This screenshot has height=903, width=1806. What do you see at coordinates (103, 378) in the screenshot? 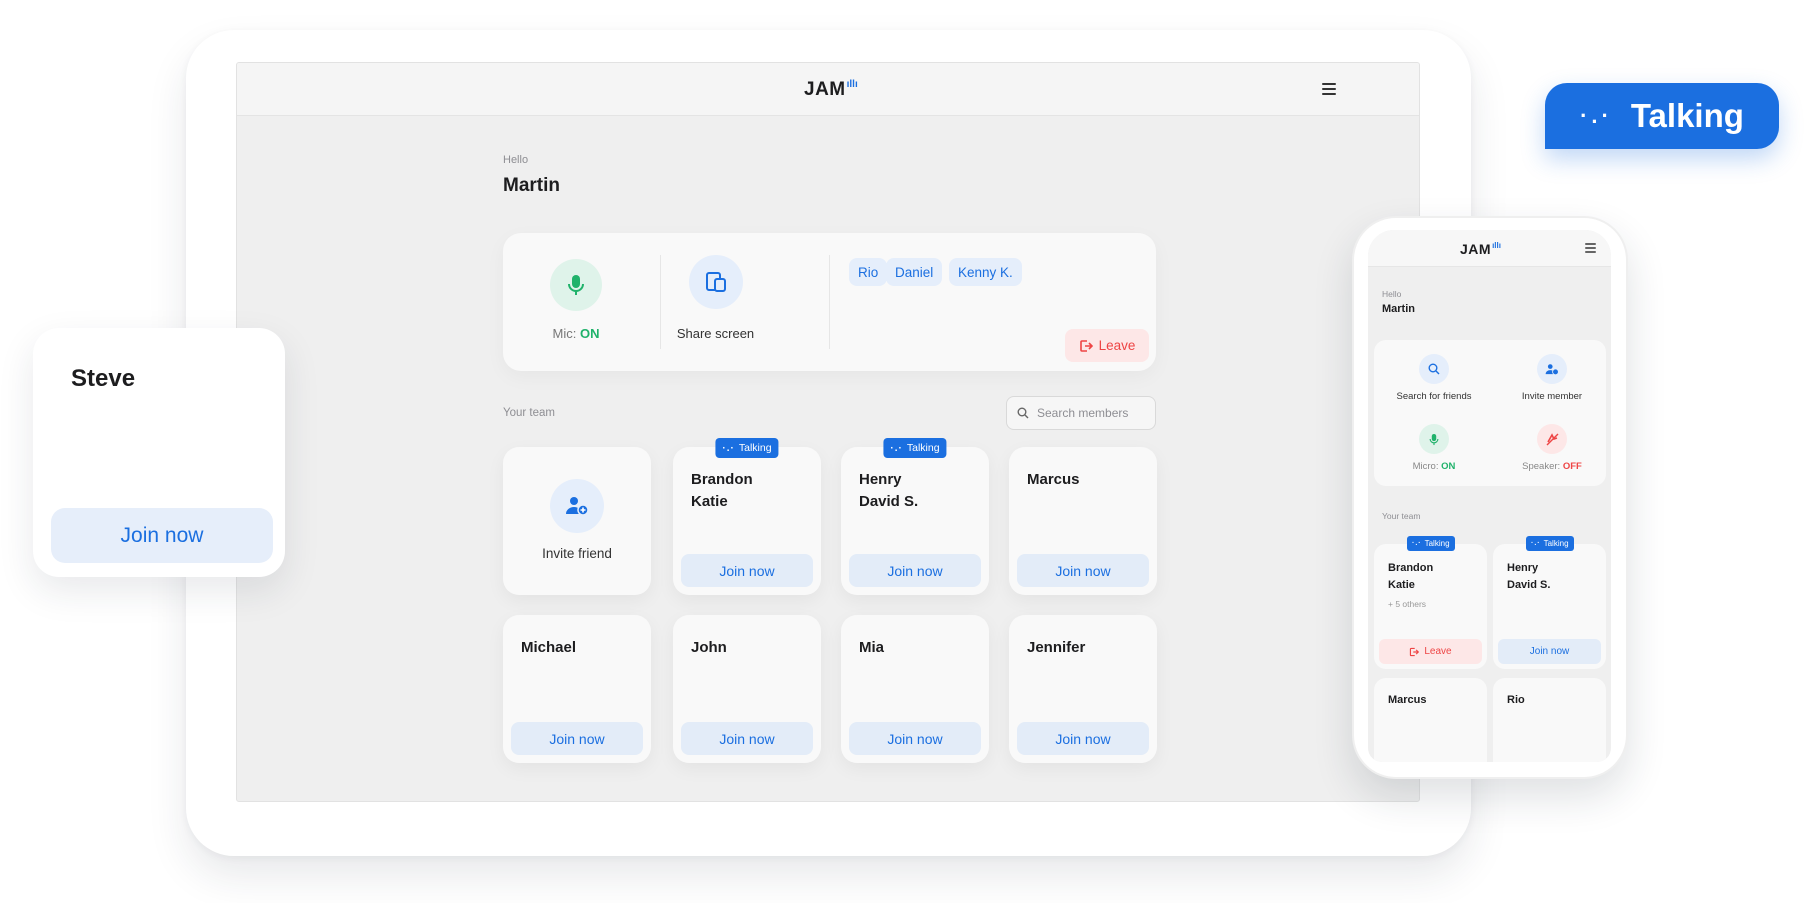
I see `member-name: Steve` at bounding box center [103, 378].